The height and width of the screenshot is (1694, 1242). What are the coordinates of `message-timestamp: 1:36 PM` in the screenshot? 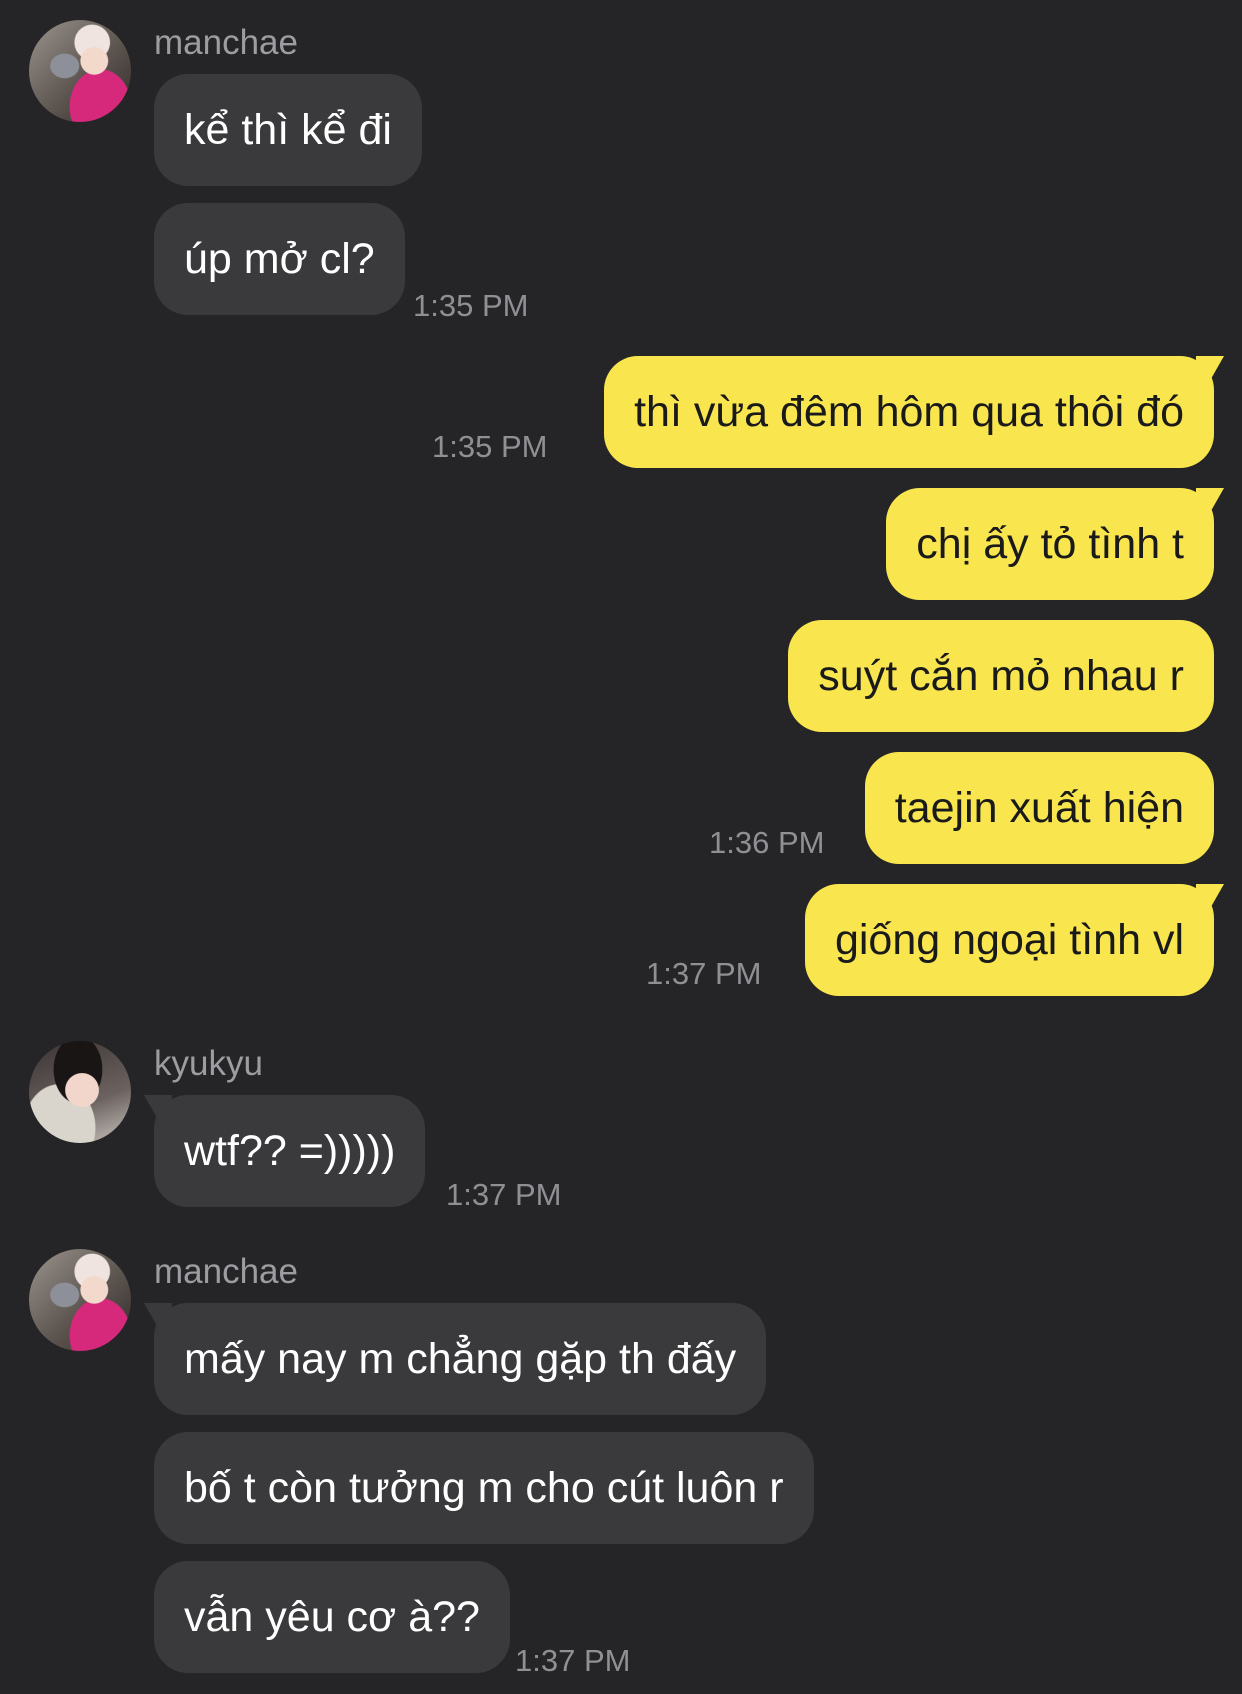 It's located at (767, 842).